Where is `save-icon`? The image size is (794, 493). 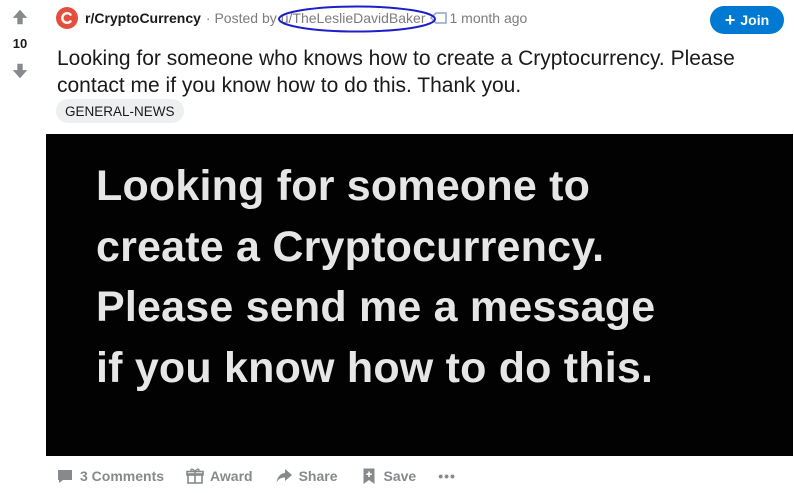
save-icon is located at coordinates (368, 476).